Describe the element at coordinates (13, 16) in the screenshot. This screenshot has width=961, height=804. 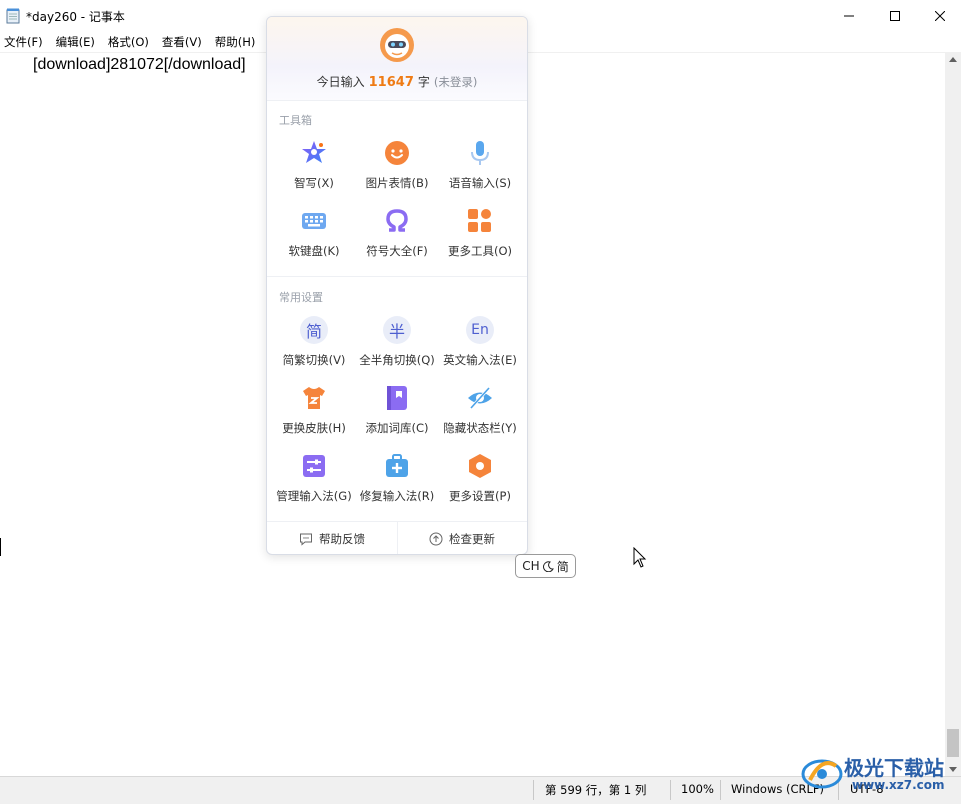
I see `notepad-app-icon` at that location.